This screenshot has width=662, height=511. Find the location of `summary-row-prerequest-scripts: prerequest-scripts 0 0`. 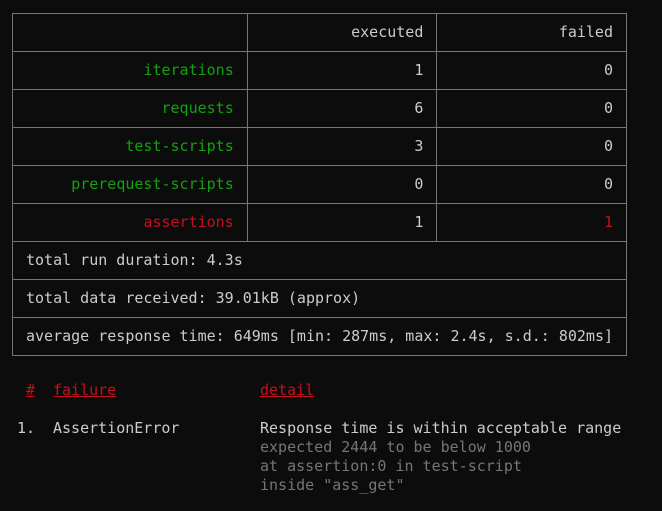

summary-row-prerequest-scripts: prerequest-scripts 0 0 is located at coordinates (319, 184).